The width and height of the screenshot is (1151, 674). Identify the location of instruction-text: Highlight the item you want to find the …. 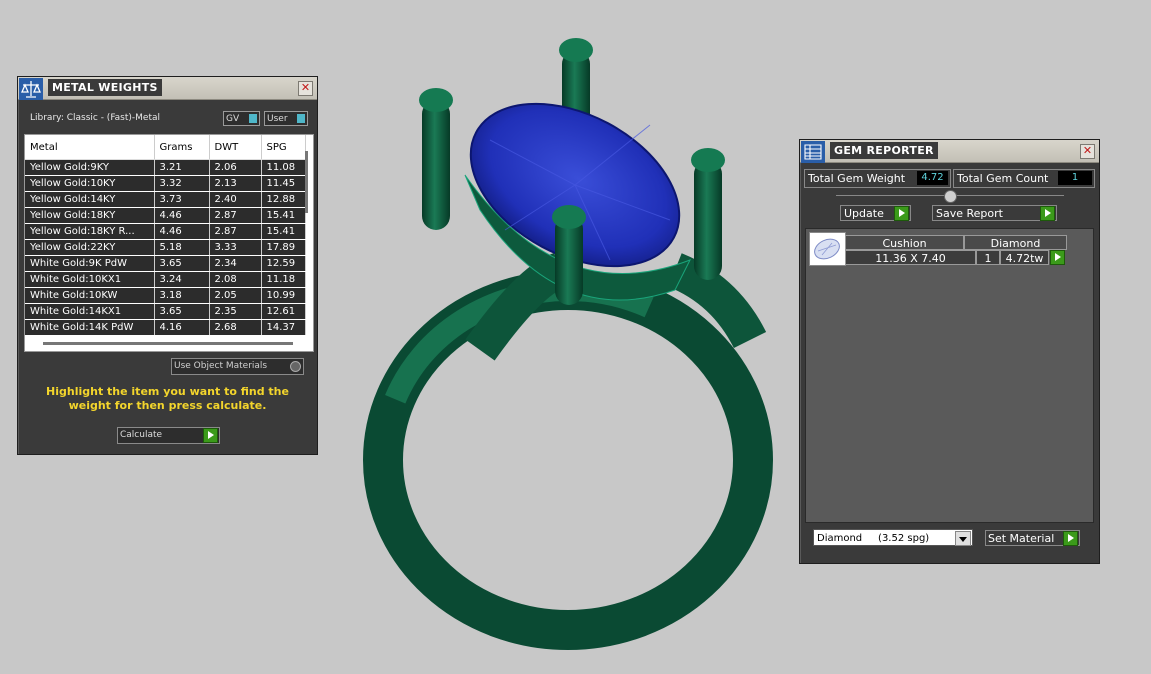
(167, 398).